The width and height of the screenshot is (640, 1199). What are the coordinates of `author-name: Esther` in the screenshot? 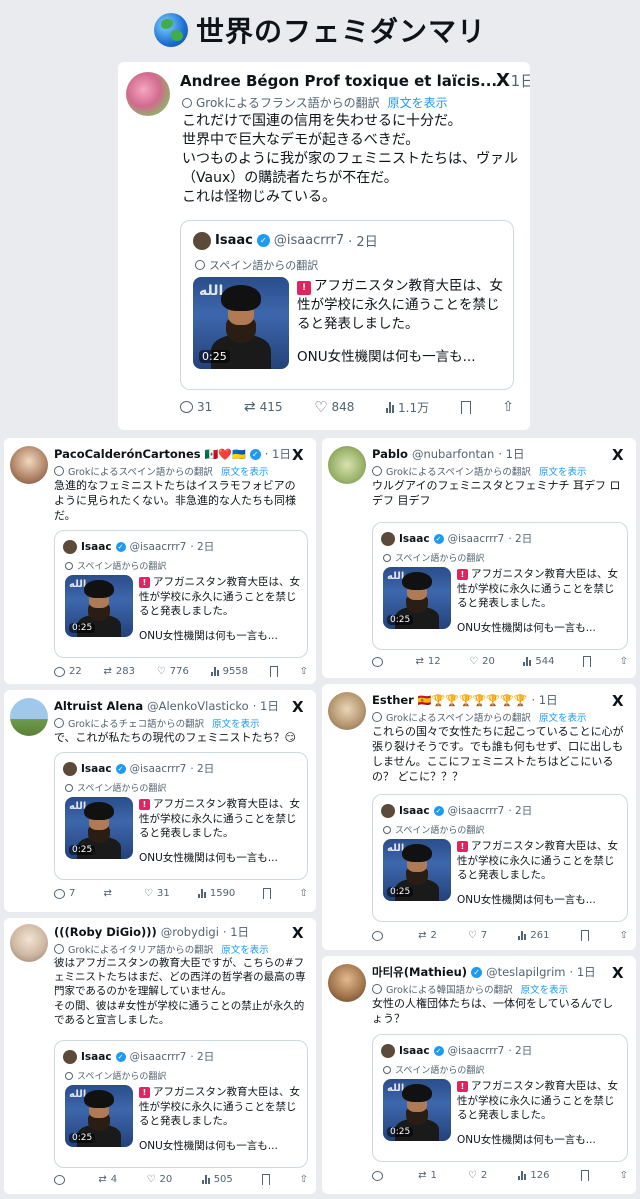 It's located at (393, 700).